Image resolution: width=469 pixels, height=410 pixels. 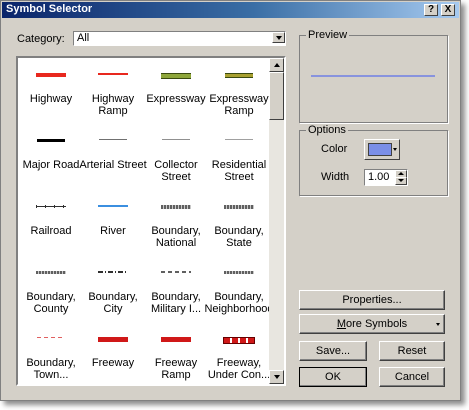 What do you see at coordinates (176, 171) in the screenshot?
I see `symbol-name: Collector Street` at bounding box center [176, 171].